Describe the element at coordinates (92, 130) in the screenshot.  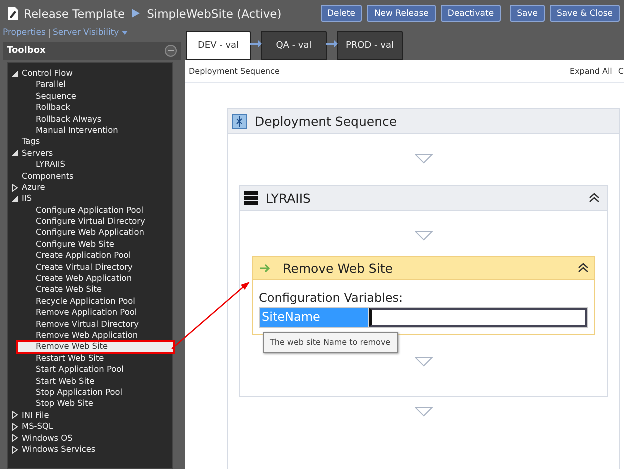
I see `tree-item: Manual Intervention` at that location.